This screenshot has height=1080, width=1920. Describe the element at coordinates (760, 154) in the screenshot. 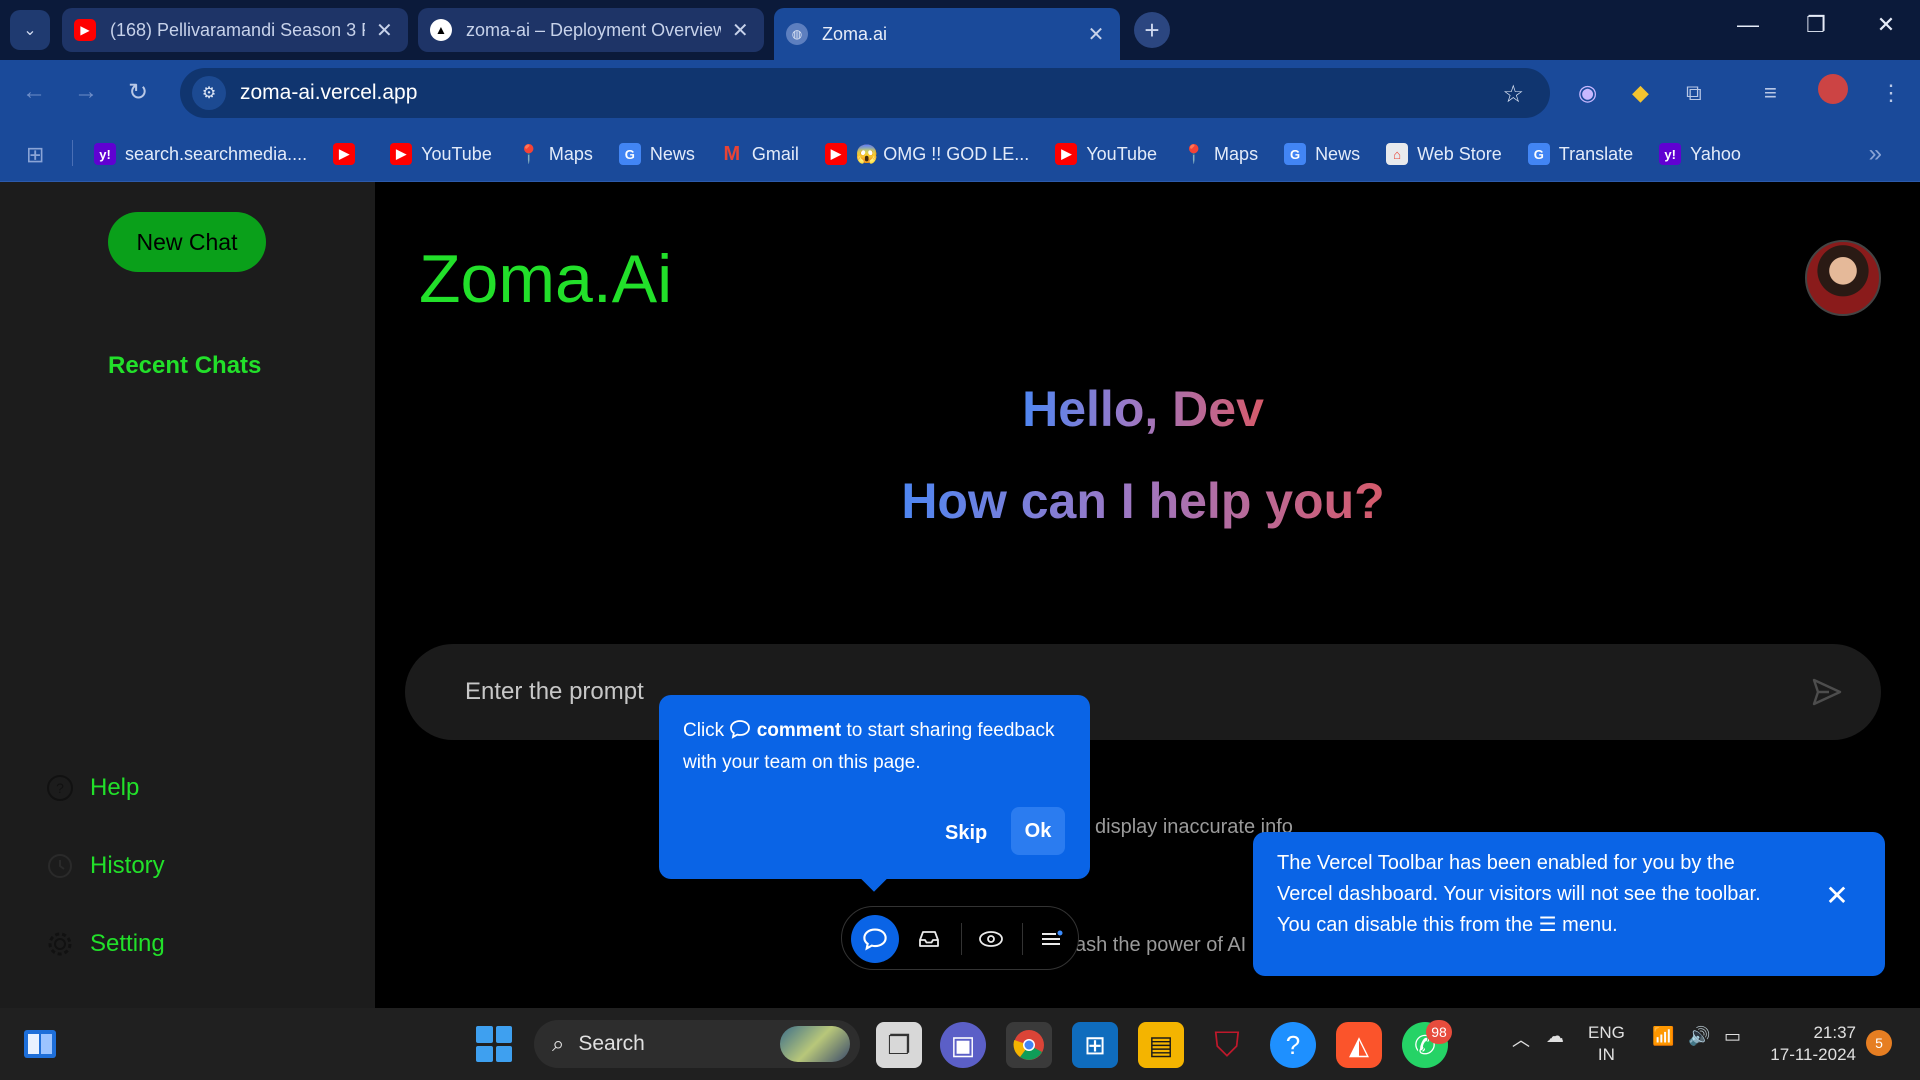

I see `bookmark-item: M Gmail` at that location.